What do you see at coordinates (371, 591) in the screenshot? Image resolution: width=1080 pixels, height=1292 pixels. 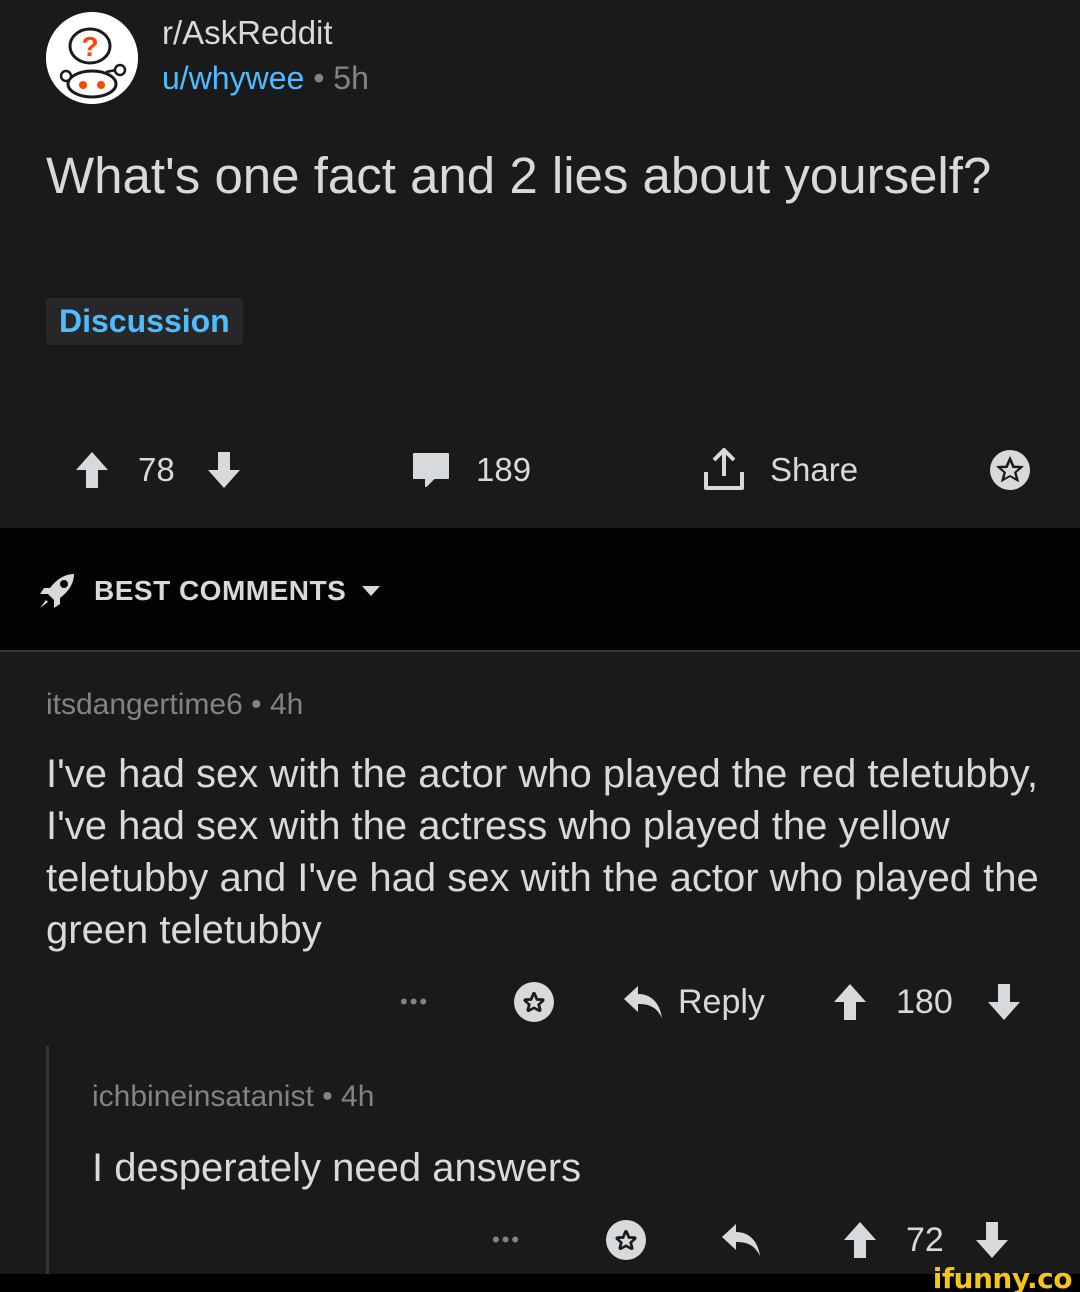 I see `caret-down-icon` at bounding box center [371, 591].